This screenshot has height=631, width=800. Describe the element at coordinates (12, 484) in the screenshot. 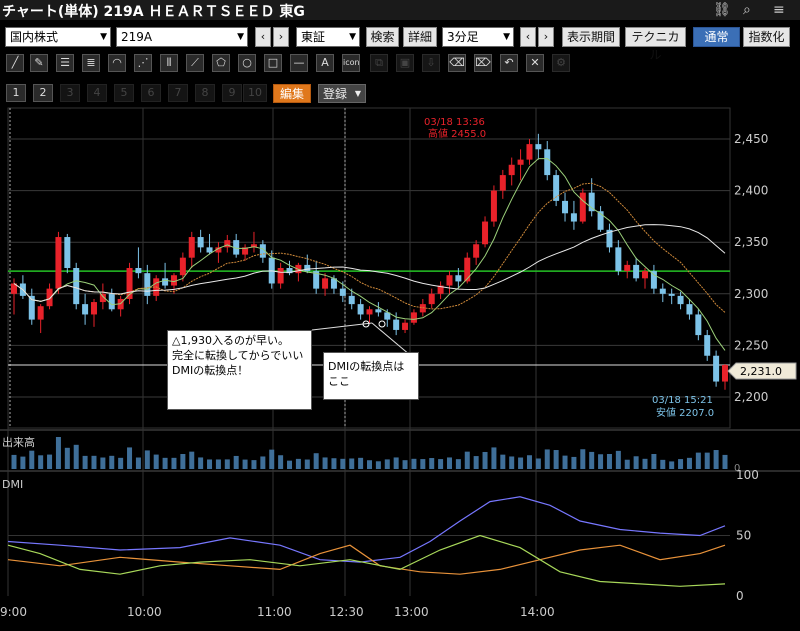

I see `dmi-label: DMI` at that location.